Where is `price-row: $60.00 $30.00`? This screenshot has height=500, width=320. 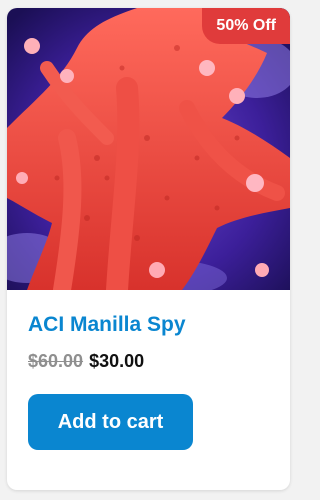 price-row: $60.00 $30.00 is located at coordinates (86, 361).